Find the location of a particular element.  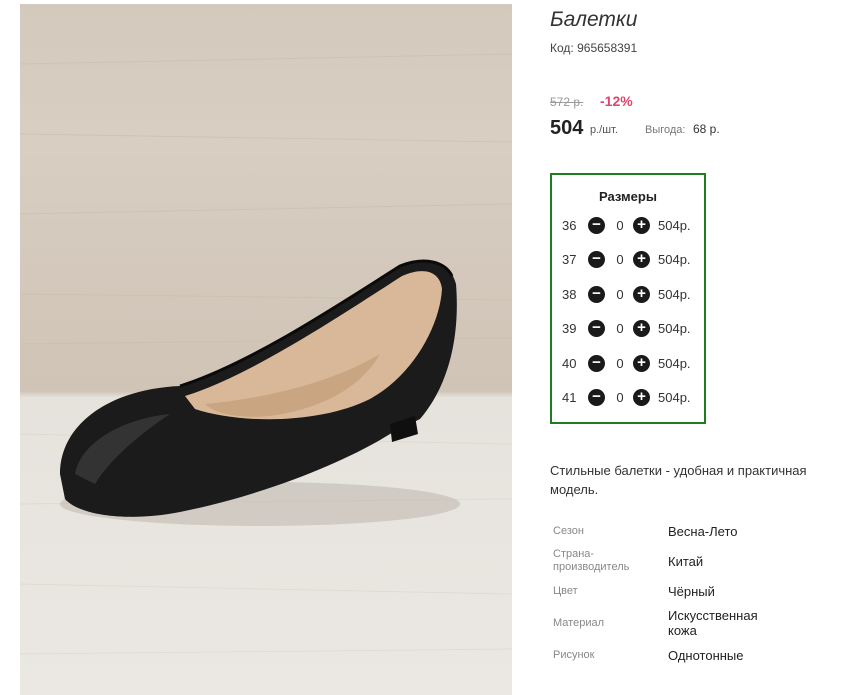

size-row: 40 − 0 + 504р. is located at coordinates (632, 364).